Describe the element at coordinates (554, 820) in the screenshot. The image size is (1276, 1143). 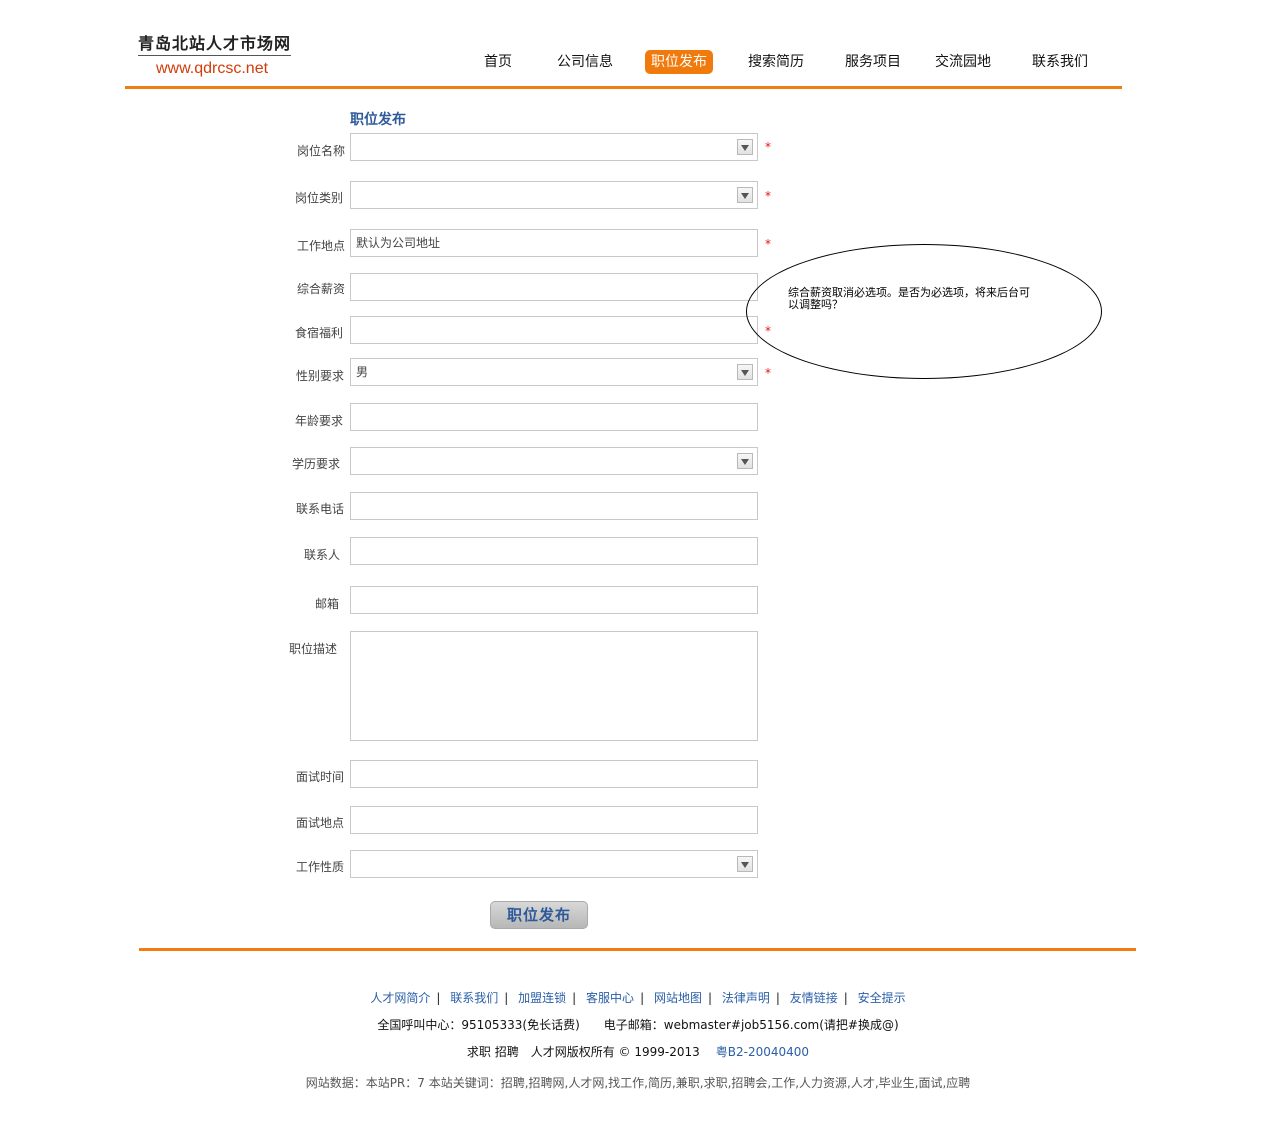
I see `interview-location-input` at that location.